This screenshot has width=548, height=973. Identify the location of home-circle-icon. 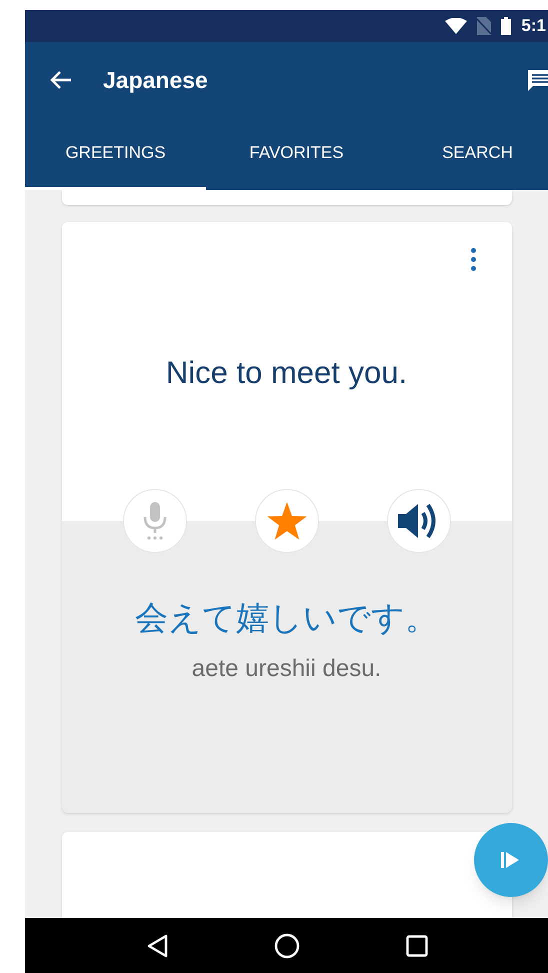
(287, 945).